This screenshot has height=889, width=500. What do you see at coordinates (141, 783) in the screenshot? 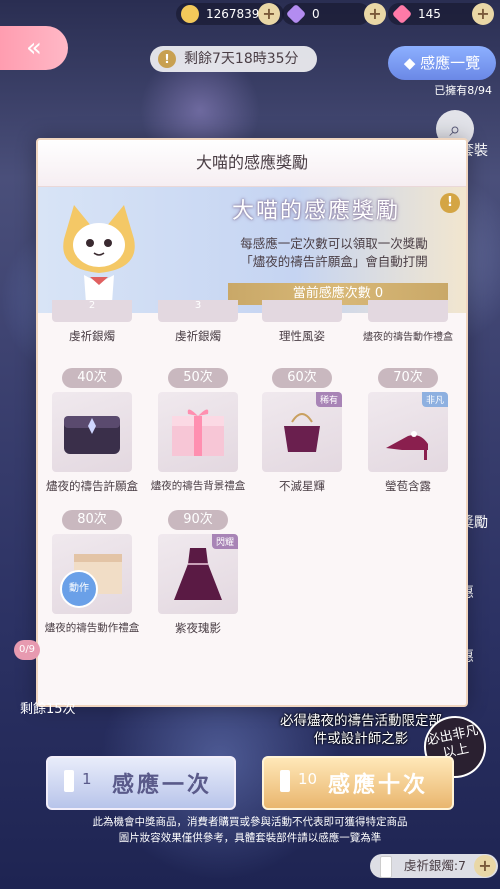
I see `draw-once-button: 1 感應一次` at bounding box center [141, 783].